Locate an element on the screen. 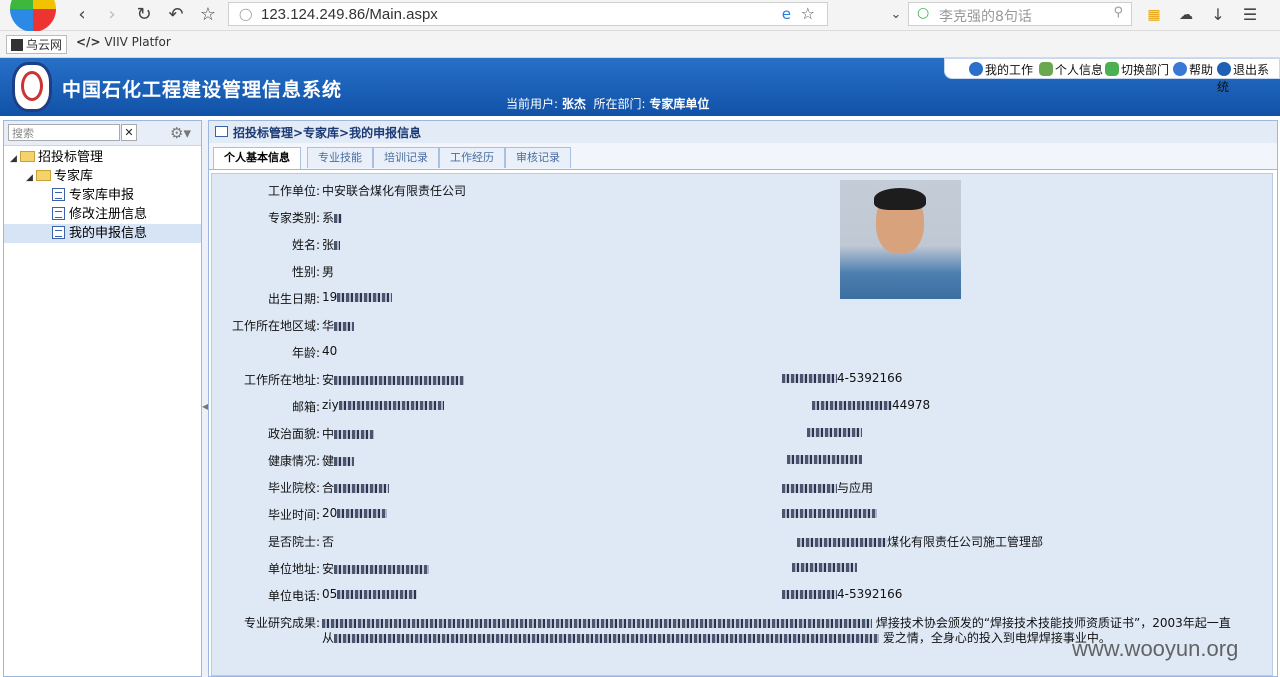 Image resolution: width=1280 pixels, height=677 pixels. field-label: 专业研究成果: is located at coordinates (281, 623).